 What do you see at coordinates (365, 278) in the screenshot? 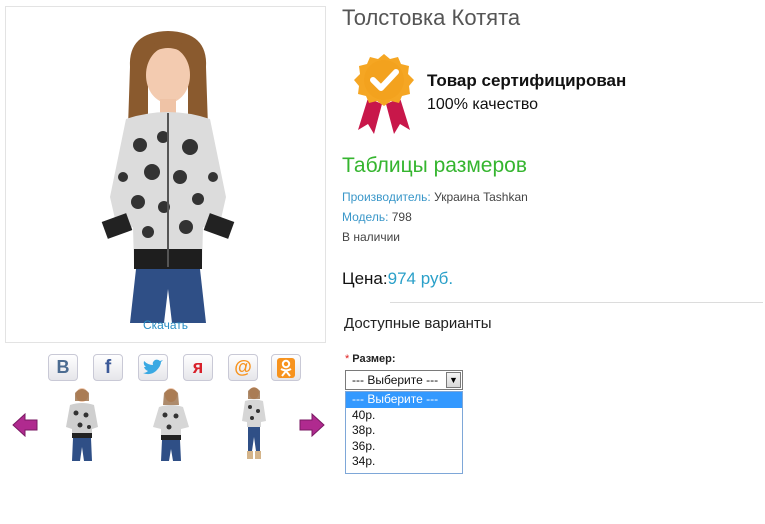
I see `price-label: Цена:` at bounding box center [365, 278].